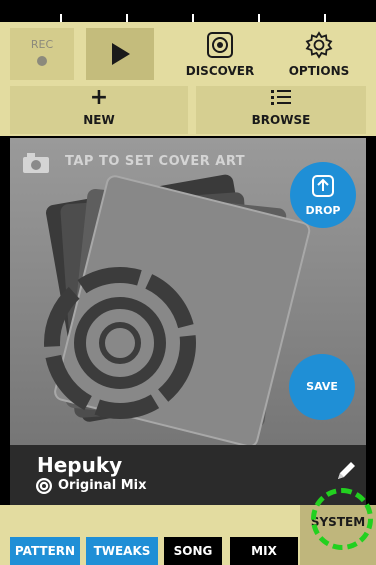 This screenshot has height=565, width=376. Describe the element at coordinates (346, 473) in the screenshot. I see `pencil-icon` at that location.